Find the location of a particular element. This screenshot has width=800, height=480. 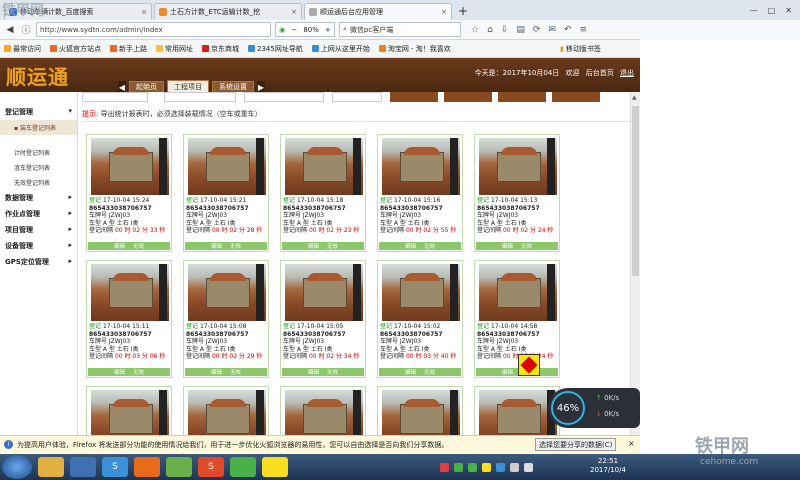

minimize-icon: — is located at coordinates (754, 10).